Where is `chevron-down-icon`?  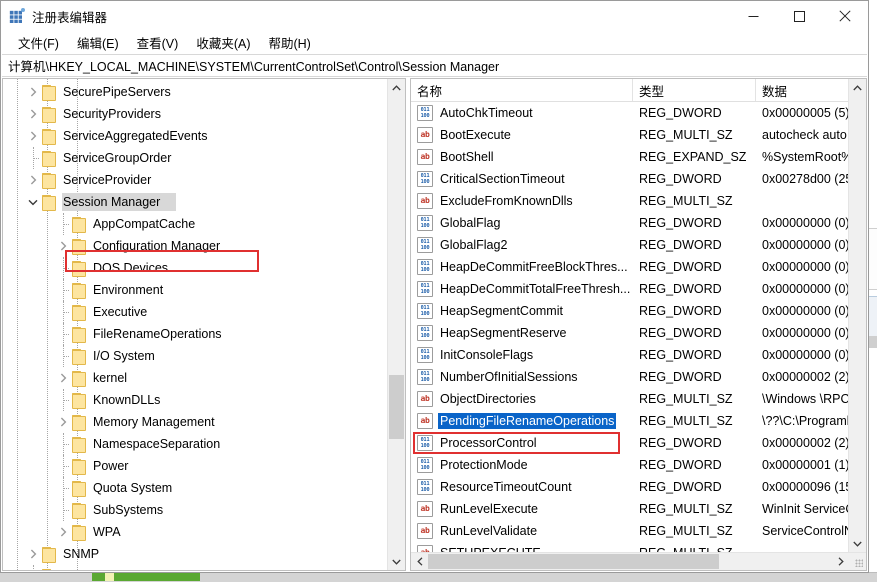 chevron-down-icon is located at coordinates (33, 202).